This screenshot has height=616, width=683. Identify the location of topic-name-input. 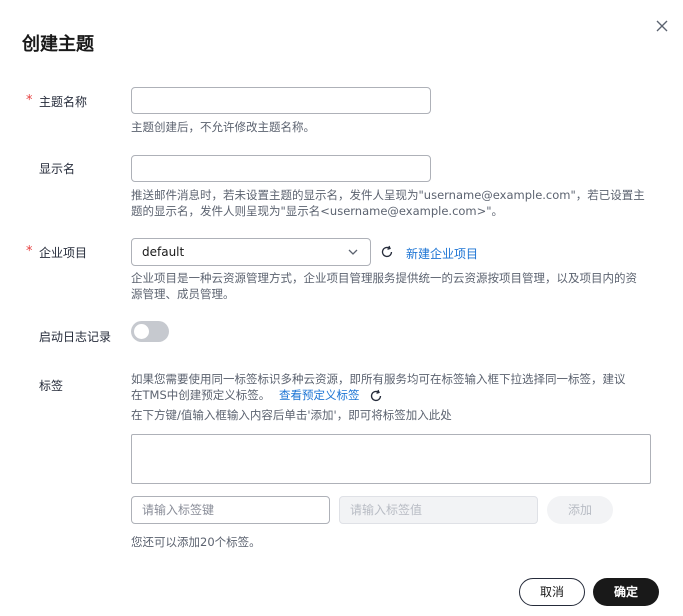
(281, 100).